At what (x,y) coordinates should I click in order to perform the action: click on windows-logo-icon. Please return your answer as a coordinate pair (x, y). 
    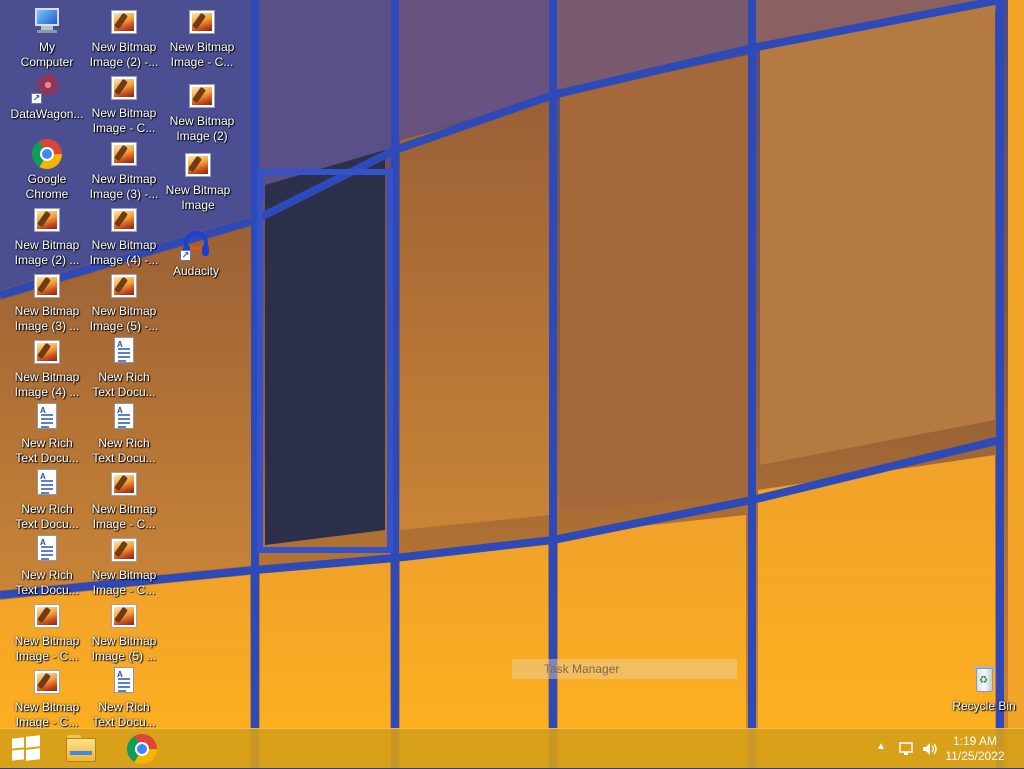
    Looking at the image, I should click on (26, 748).